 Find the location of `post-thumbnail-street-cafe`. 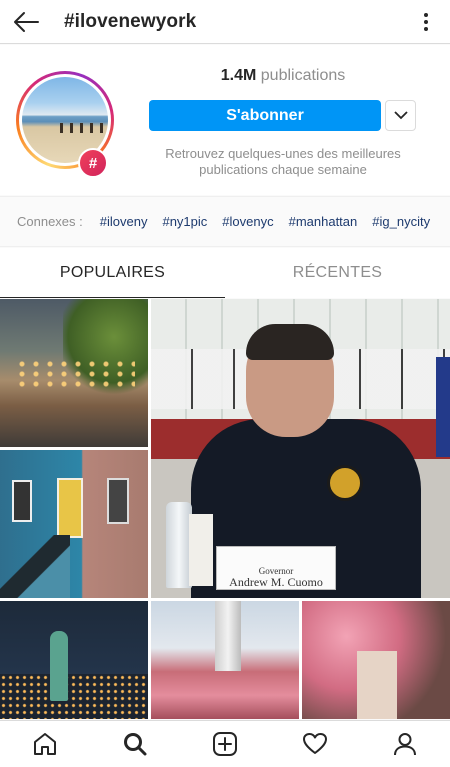

post-thumbnail-street-cafe is located at coordinates (74, 373).